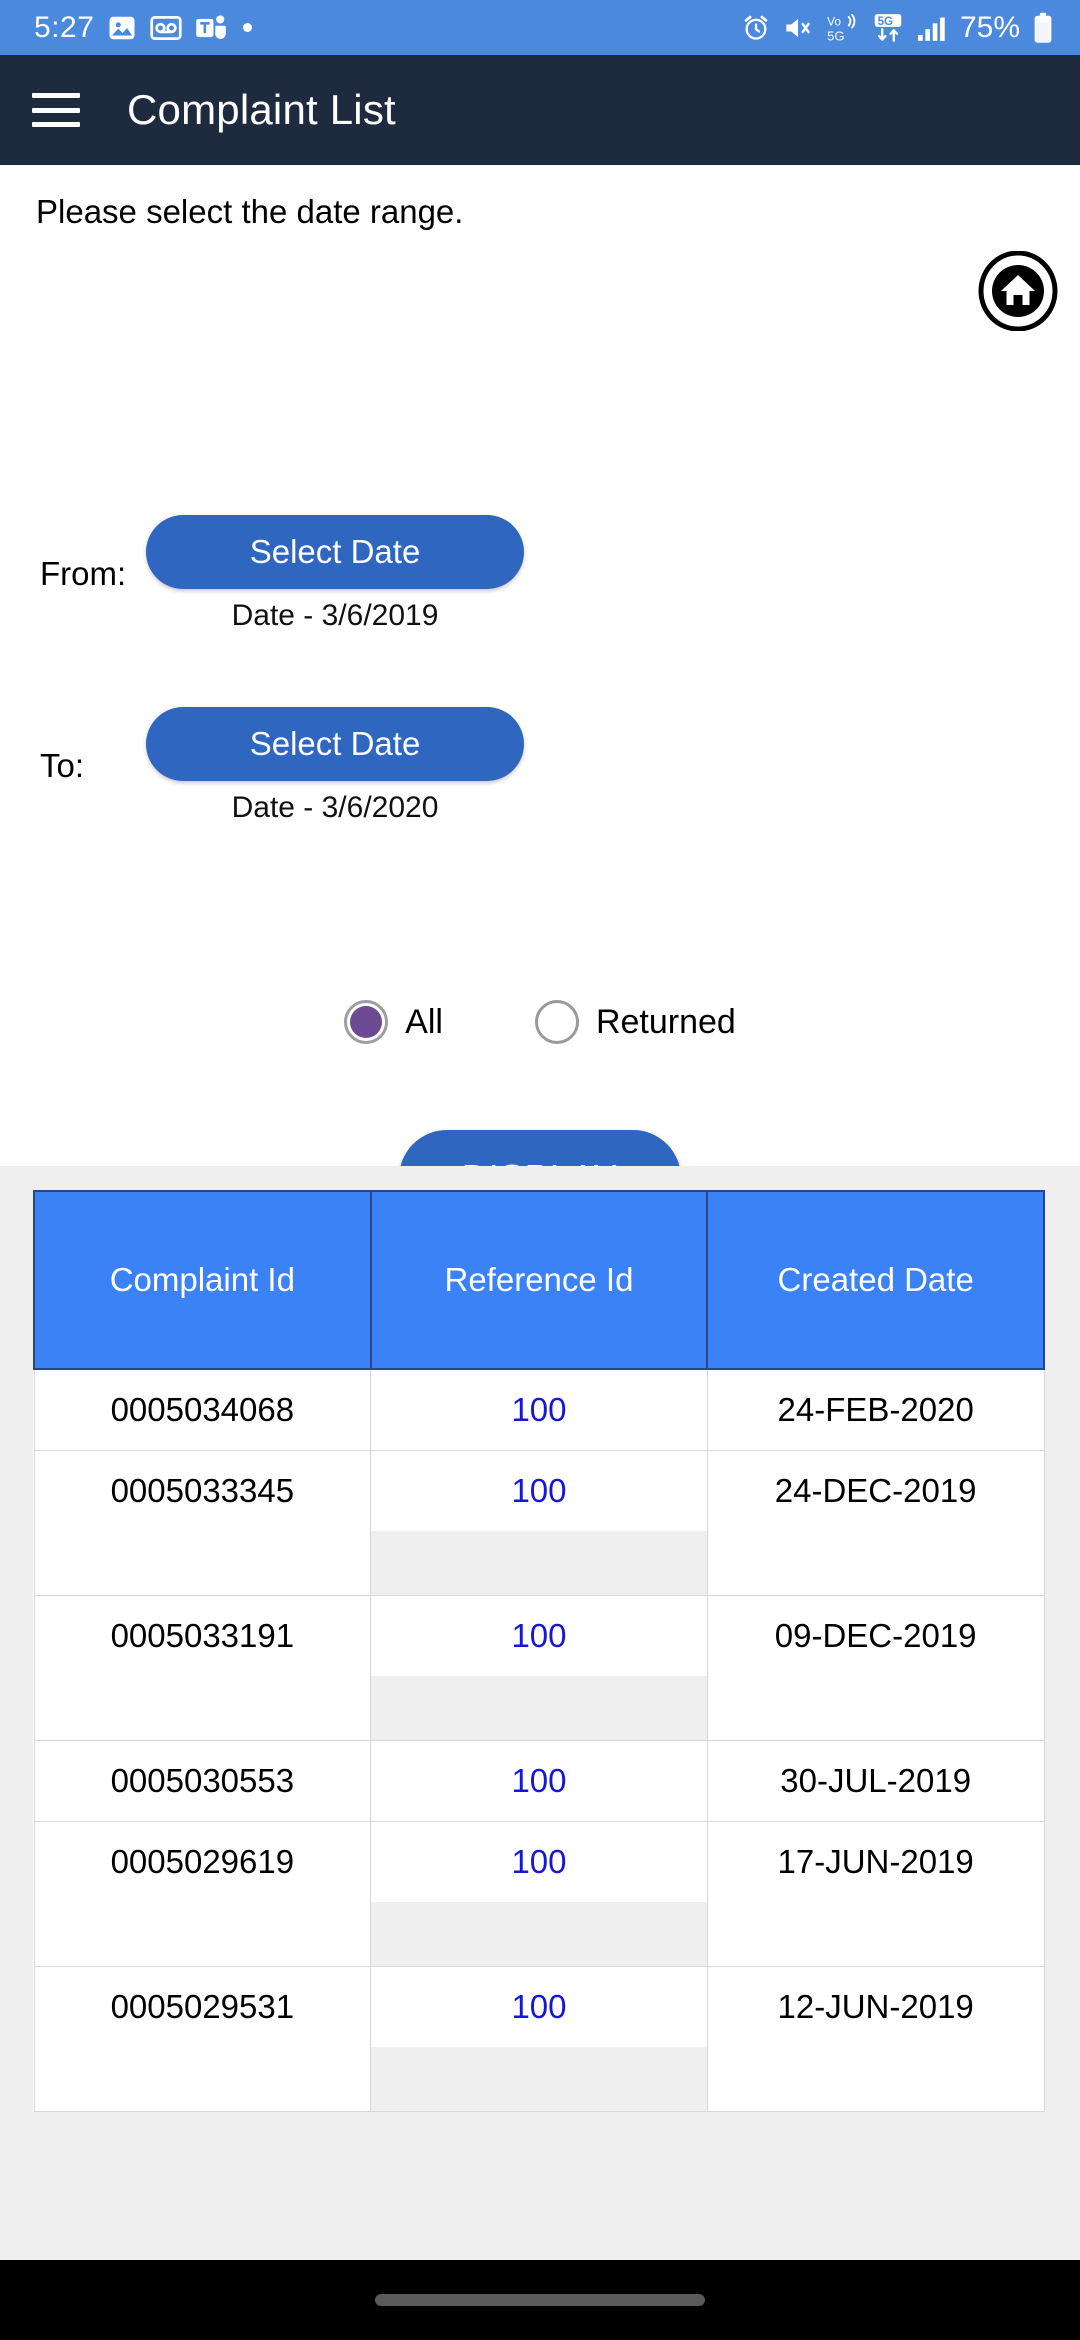 The width and height of the screenshot is (1080, 2340). I want to click on cell-complaint-id: 0005034068, so click(202, 1409).